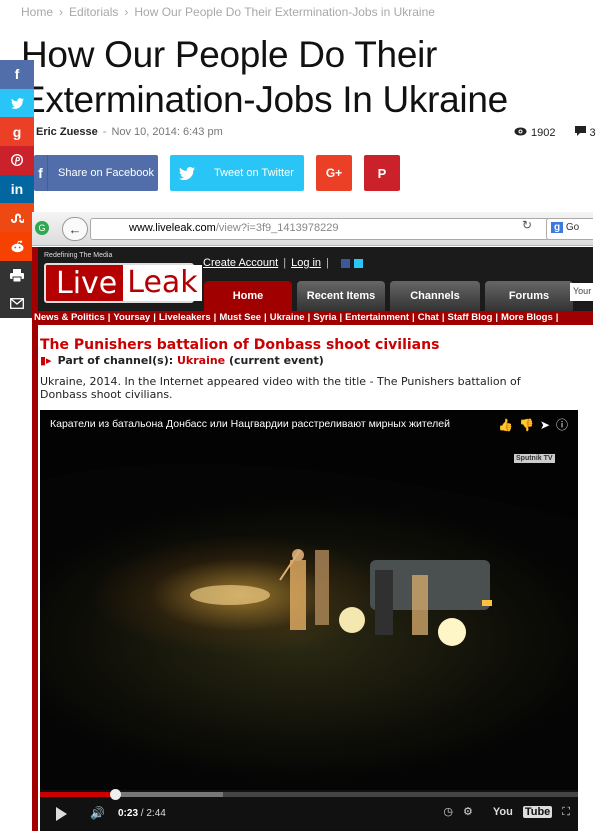 The width and height of the screenshot is (606, 831). I want to click on browser-search-box: g Go, so click(569, 229).